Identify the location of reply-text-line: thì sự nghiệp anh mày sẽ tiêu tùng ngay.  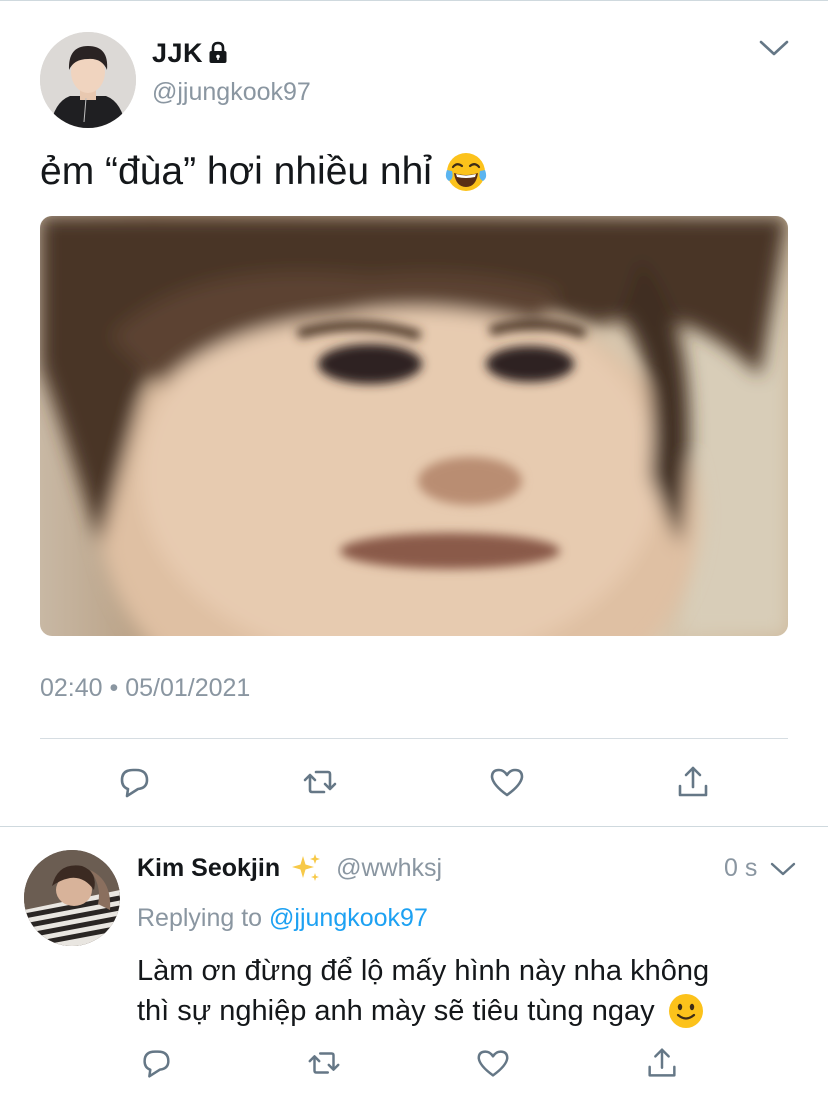
(467, 1011).